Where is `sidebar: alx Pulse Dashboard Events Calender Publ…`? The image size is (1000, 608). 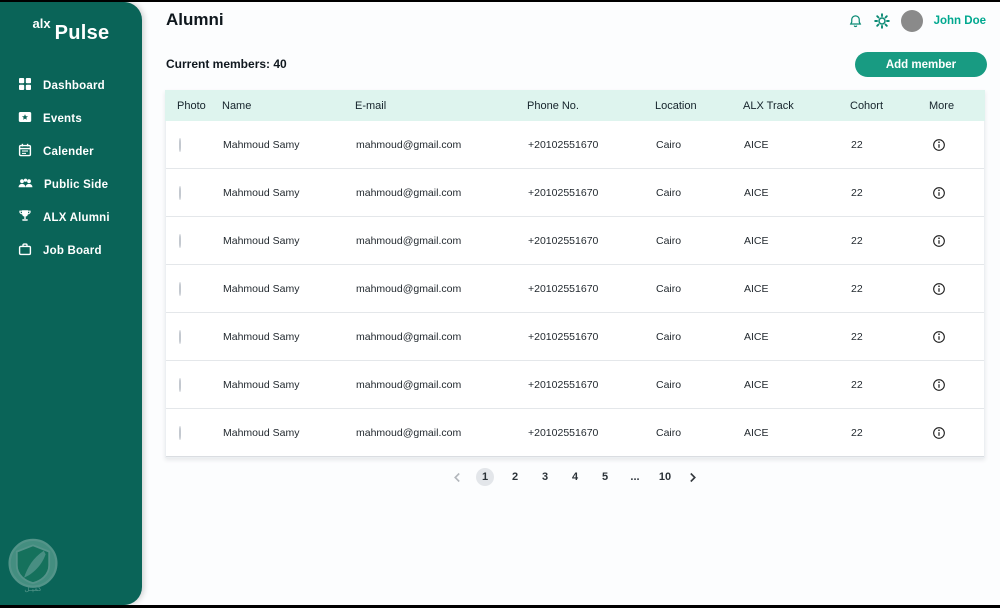
sidebar: alx Pulse Dashboard Events Calender Publ… is located at coordinates (71, 303).